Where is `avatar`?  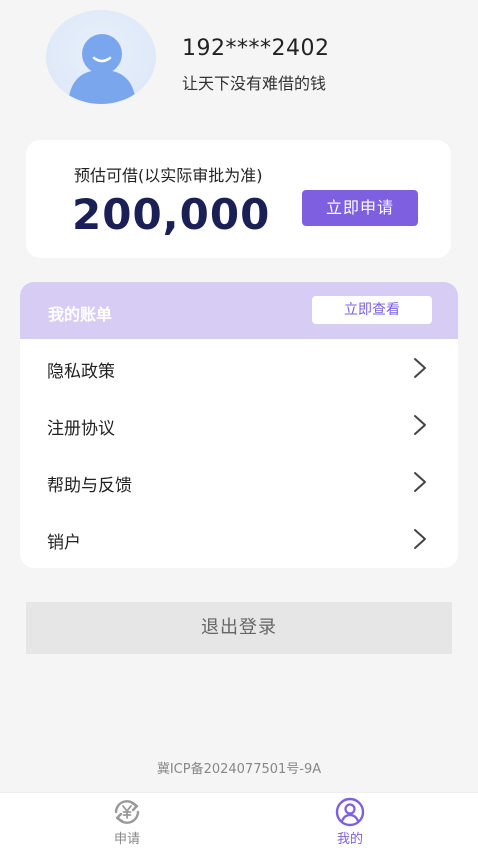
avatar is located at coordinates (101, 57).